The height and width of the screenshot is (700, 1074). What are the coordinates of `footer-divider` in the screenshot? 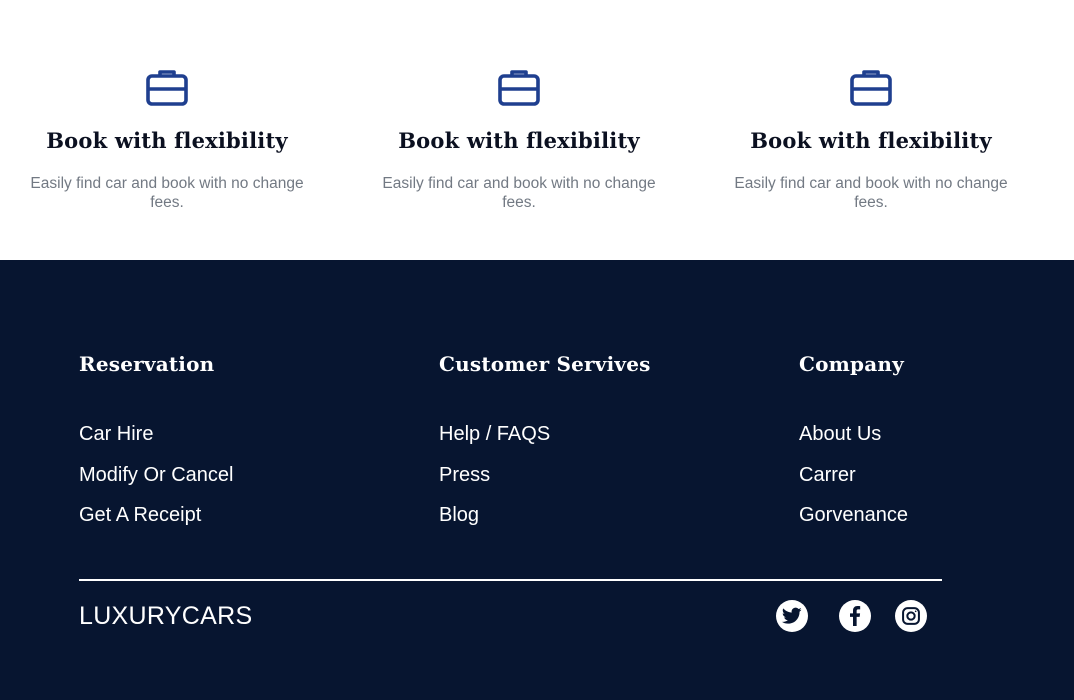 It's located at (510, 580).